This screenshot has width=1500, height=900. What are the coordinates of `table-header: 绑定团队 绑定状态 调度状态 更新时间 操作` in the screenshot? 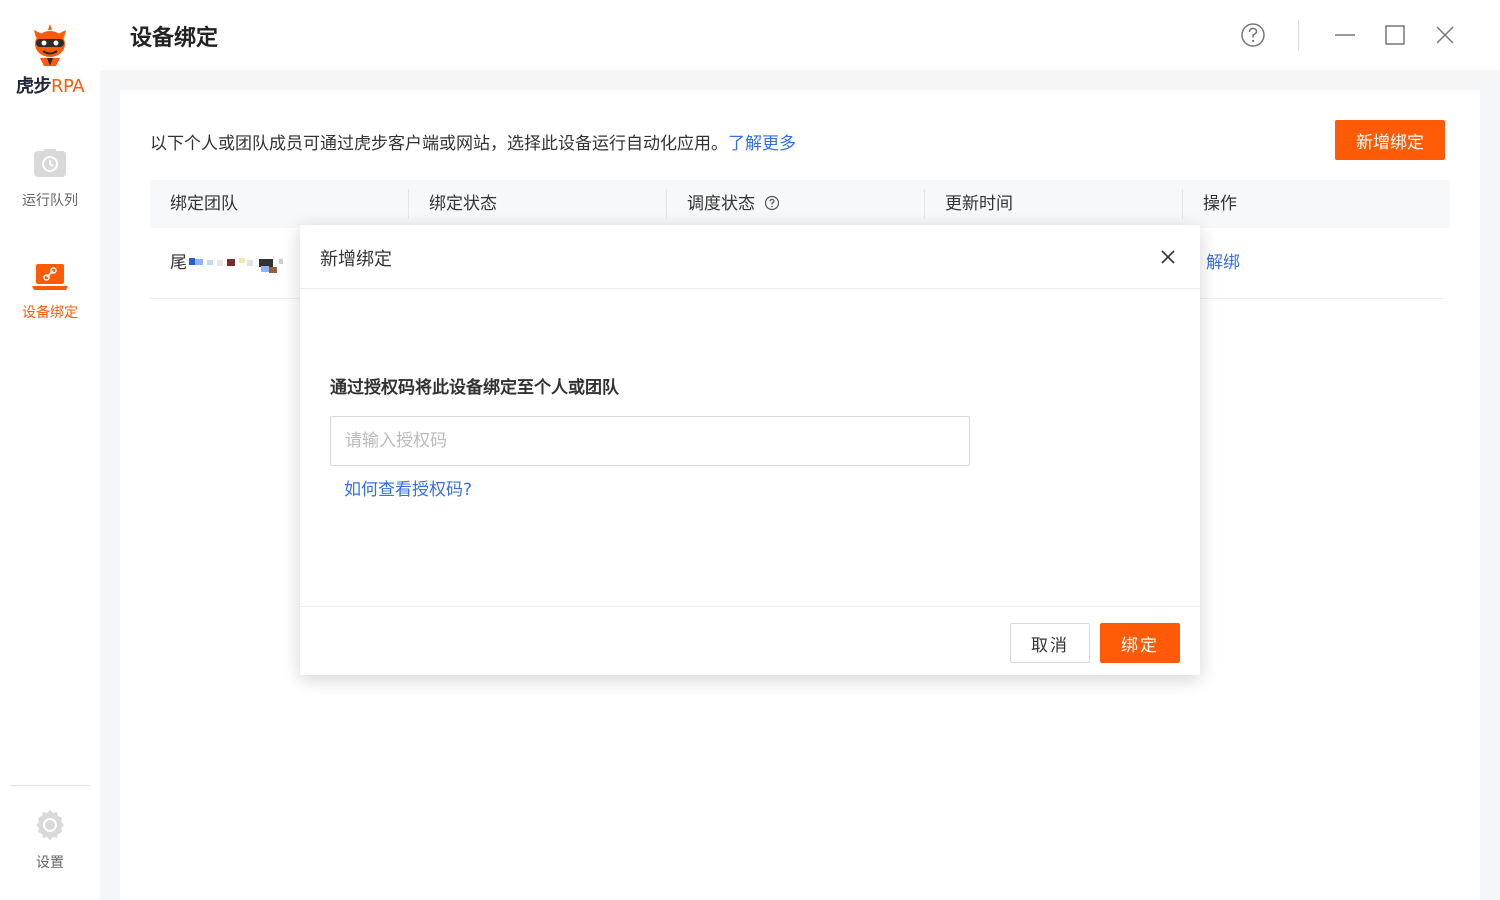 It's located at (800, 204).